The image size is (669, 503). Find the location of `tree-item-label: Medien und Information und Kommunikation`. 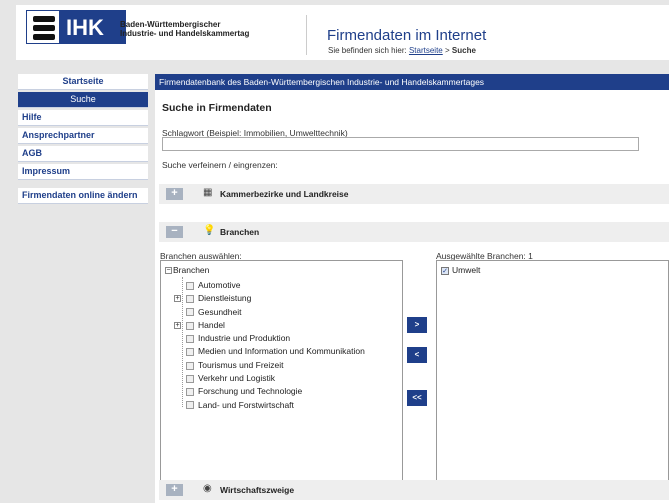

tree-item-label: Medien und Information und Kommunikation is located at coordinates (281, 351).